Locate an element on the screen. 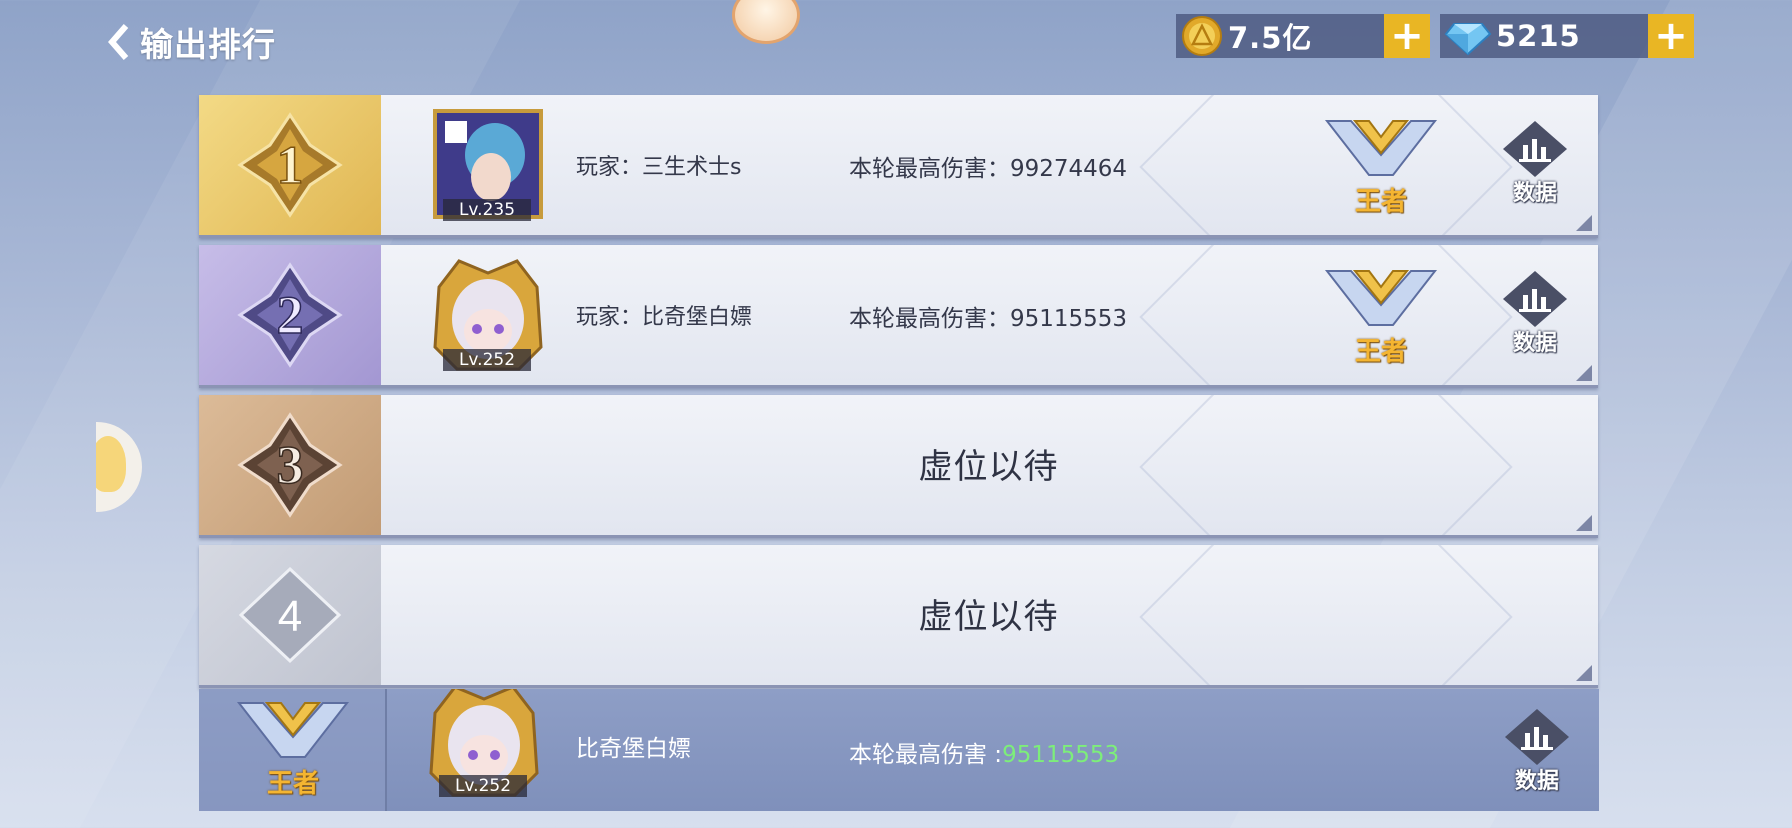 The width and height of the screenshot is (1792, 828). gold-coin-icon is located at coordinates (1202, 36).